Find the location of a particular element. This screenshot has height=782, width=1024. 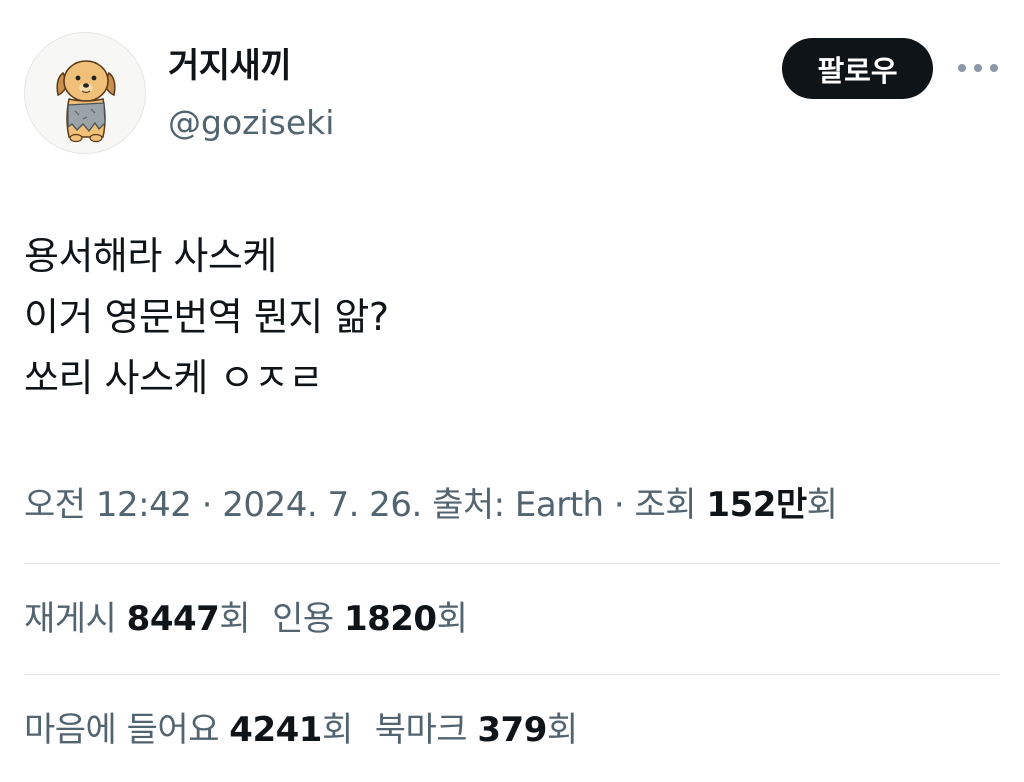

more-dots-icon is located at coordinates (978, 68).